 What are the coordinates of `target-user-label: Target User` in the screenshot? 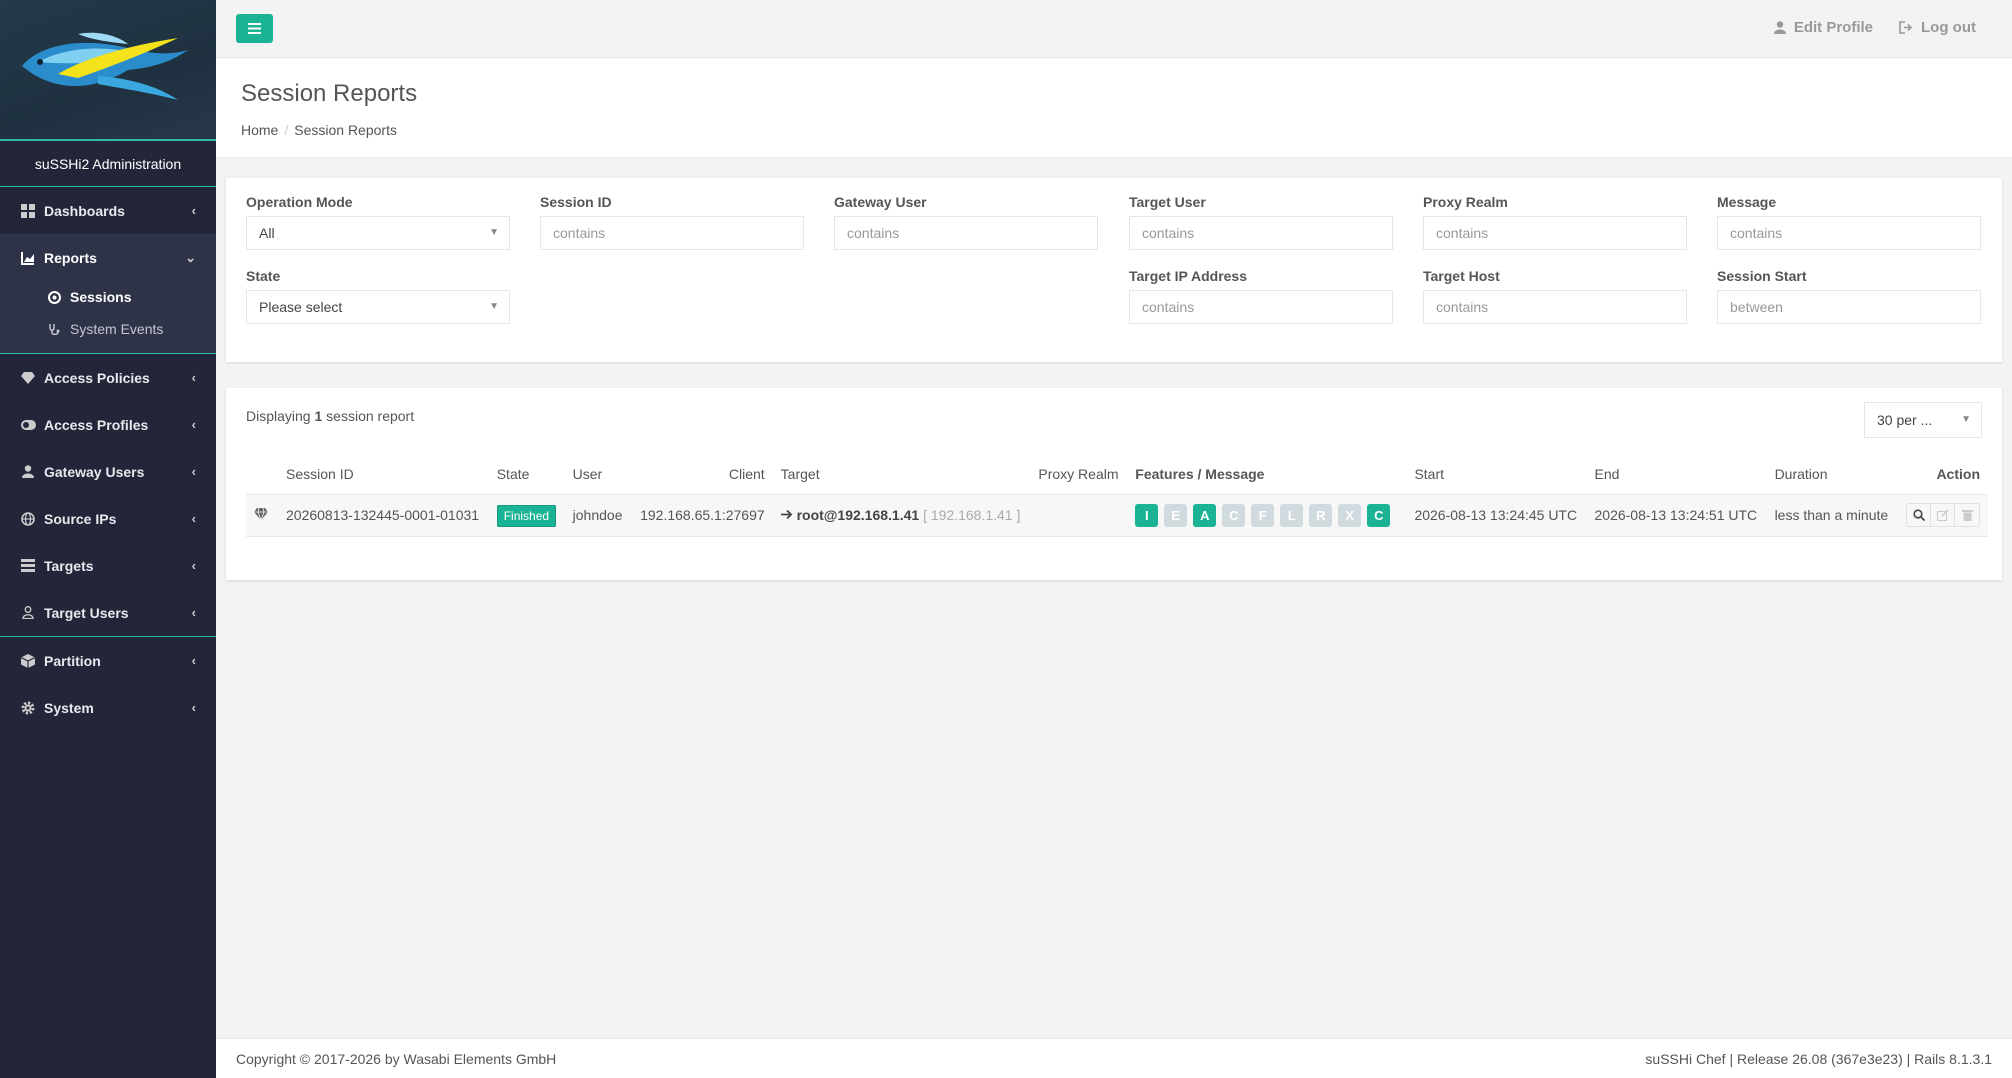 It's located at (1167, 202).